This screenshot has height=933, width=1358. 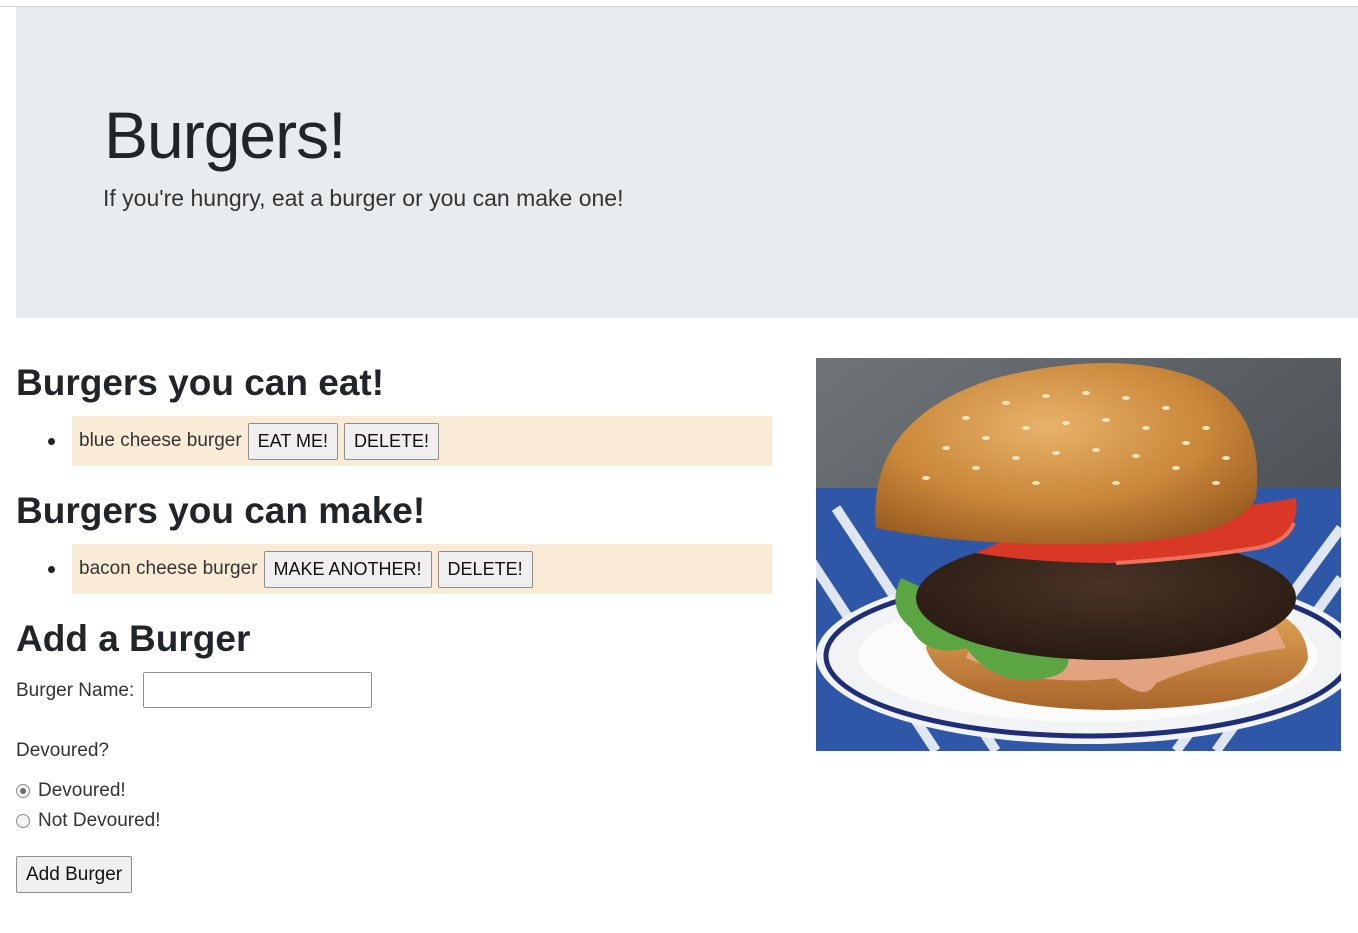 I want to click on list-item: blue cheese burger EAT ME! DELETE!, so click(x=410, y=441).